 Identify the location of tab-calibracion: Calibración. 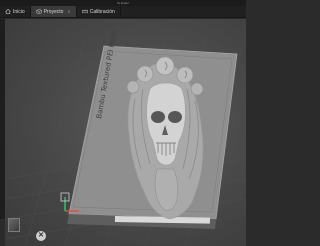
(99, 11).